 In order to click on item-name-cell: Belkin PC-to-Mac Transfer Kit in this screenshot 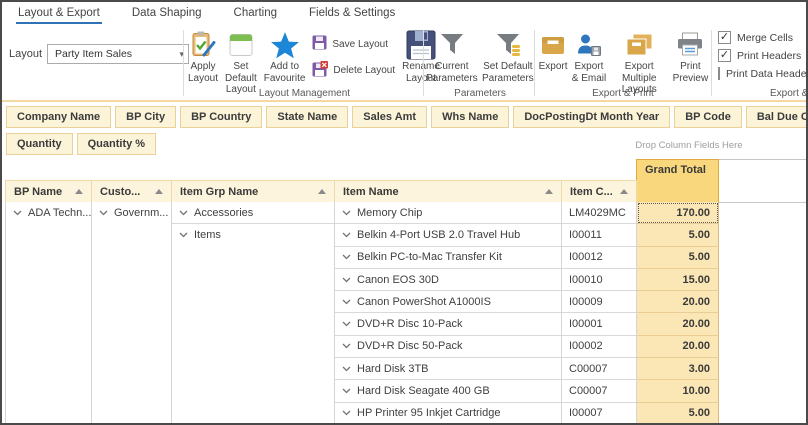, I will do `click(448, 258)`.